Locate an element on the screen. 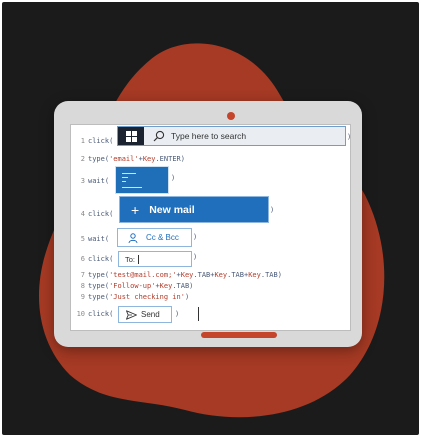 This screenshot has height=437, width=421. taskbar-search-snippet: Type here to search is located at coordinates (231, 136).